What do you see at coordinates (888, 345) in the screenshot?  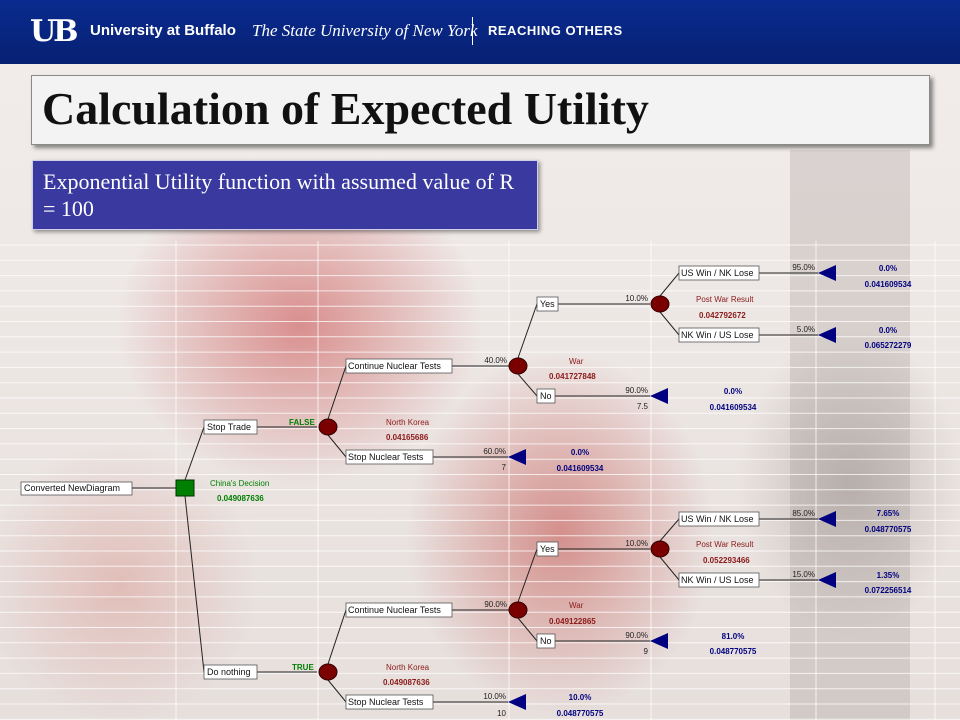 I see `term-value-nkwin1: 0.065272279` at bounding box center [888, 345].